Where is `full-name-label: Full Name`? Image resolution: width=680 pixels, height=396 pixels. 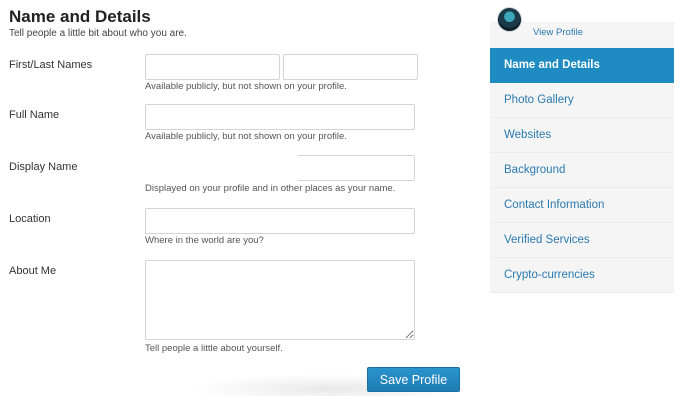 full-name-label: Full Name is located at coordinates (34, 115).